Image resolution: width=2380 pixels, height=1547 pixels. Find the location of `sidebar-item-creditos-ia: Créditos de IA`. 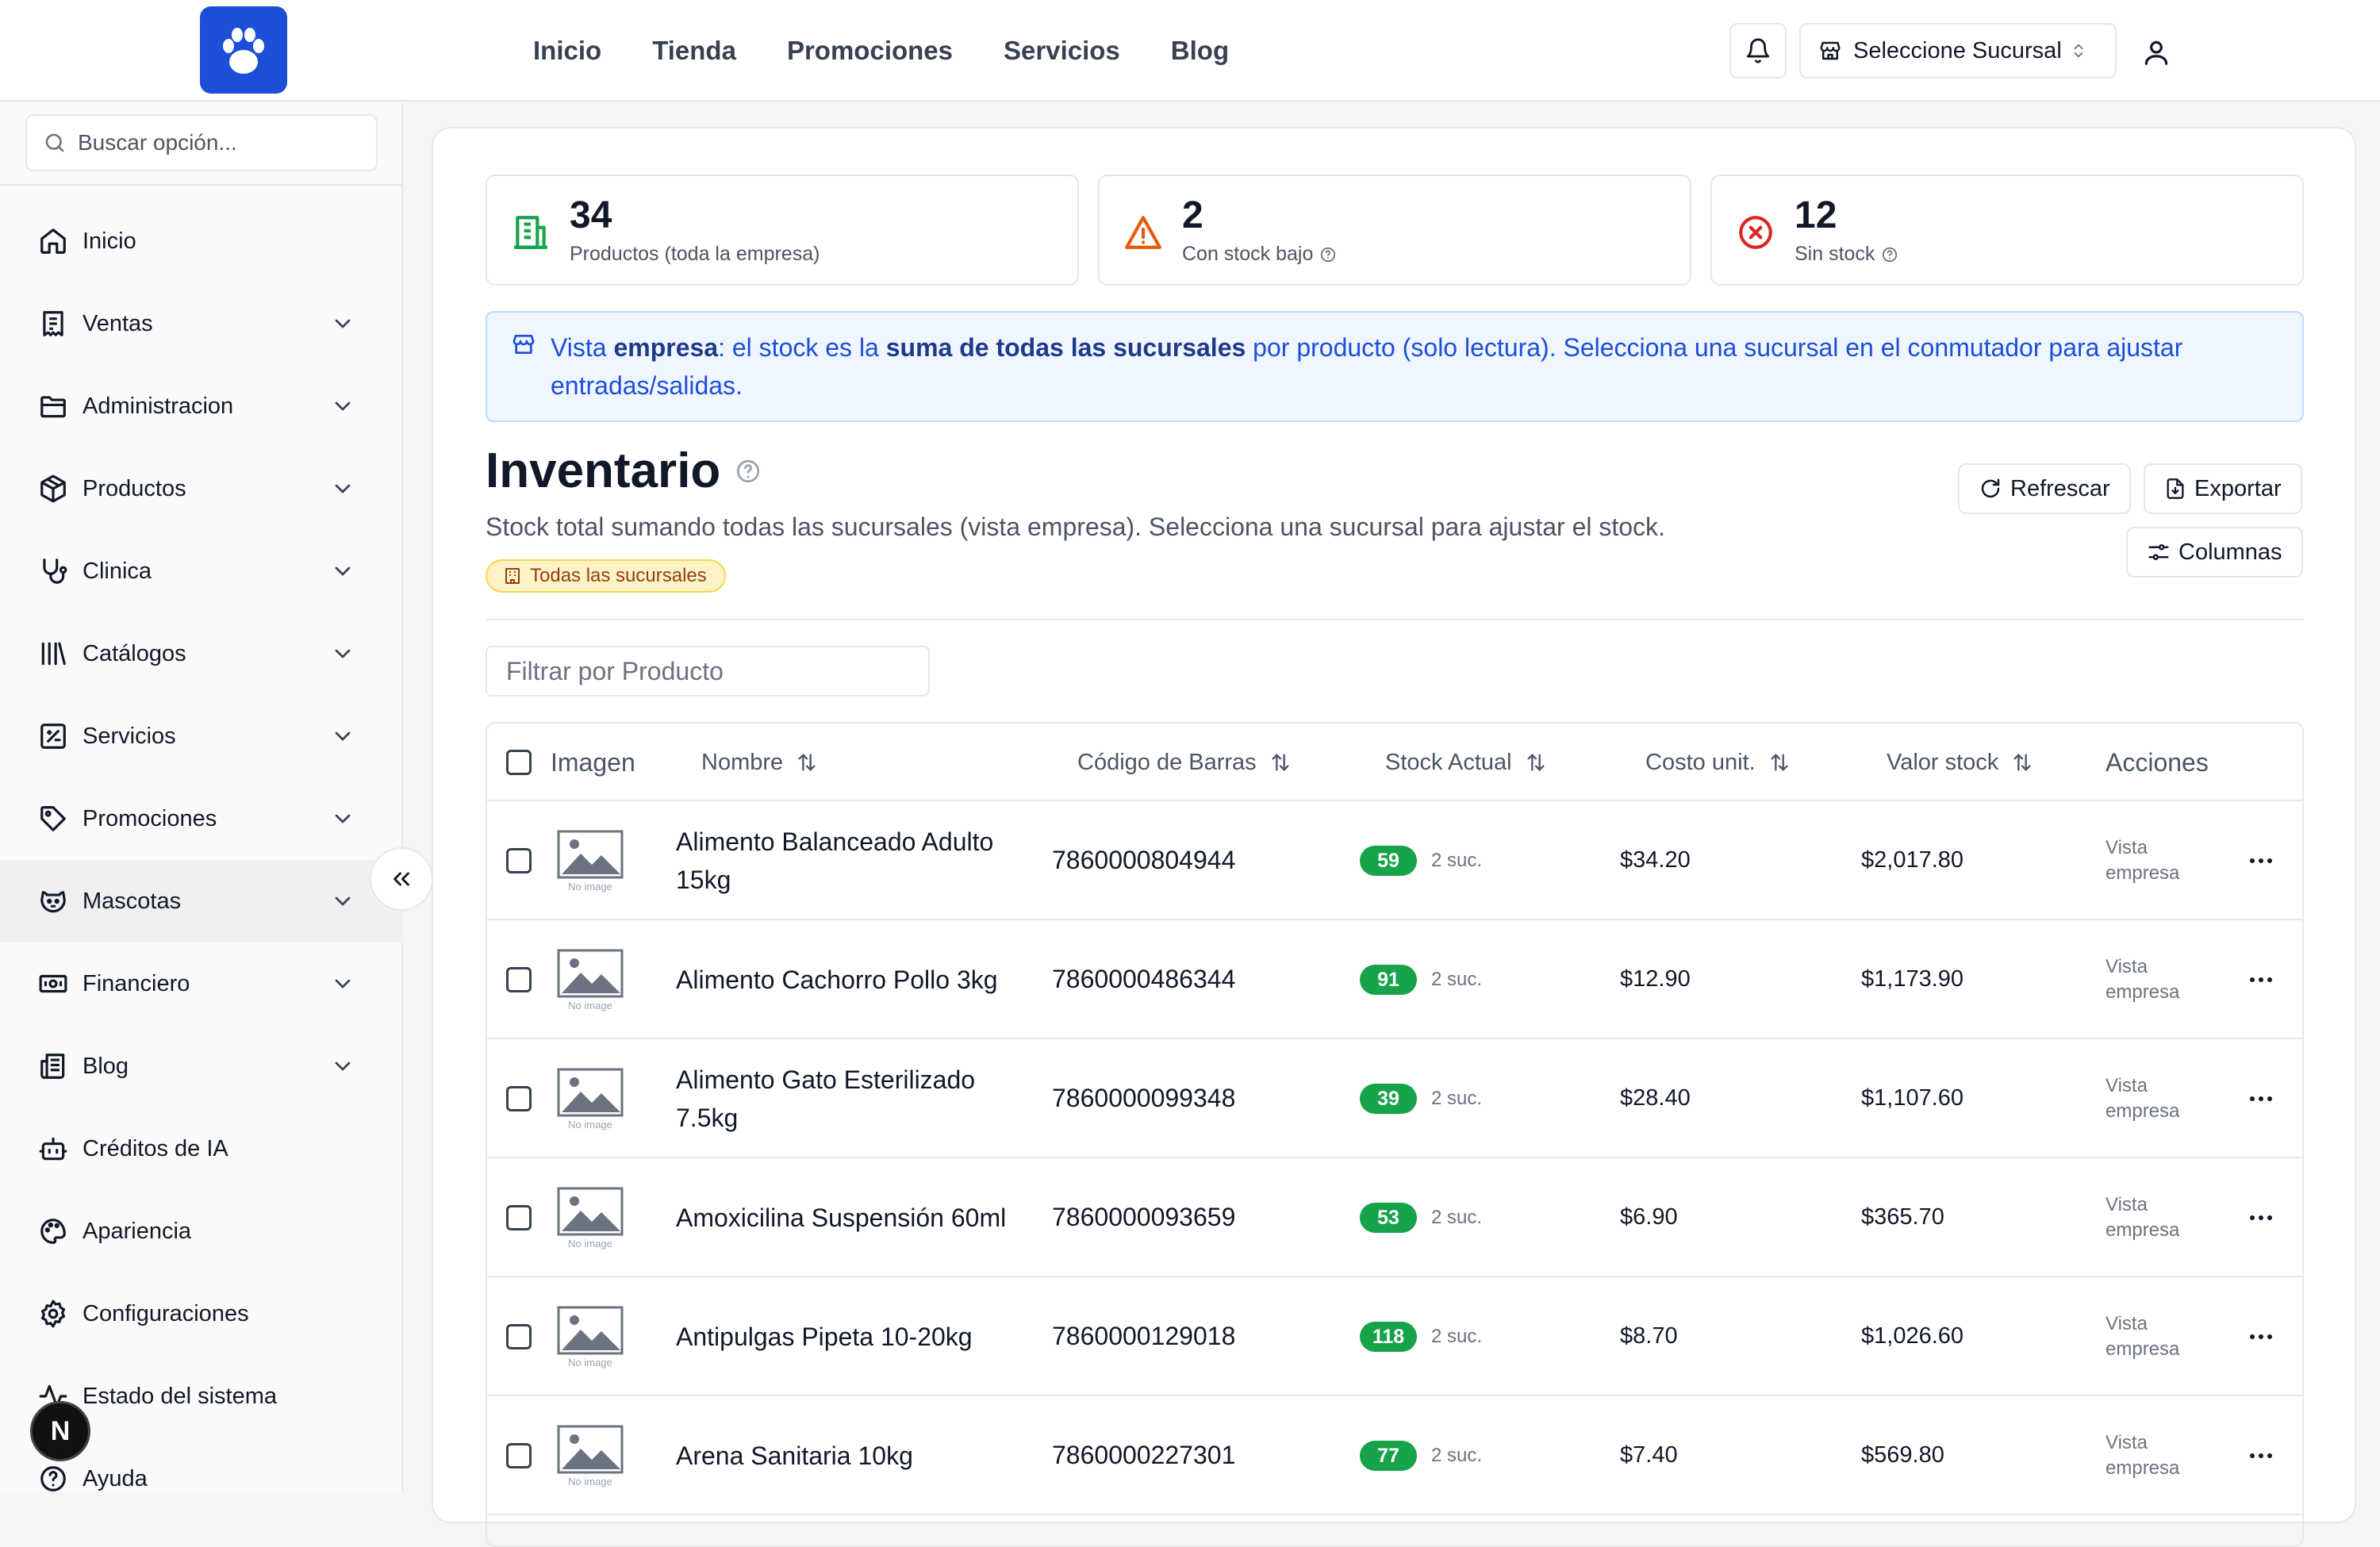

sidebar-item-creditos-ia: Créditos de IA is located at coordinates (201, 1148).